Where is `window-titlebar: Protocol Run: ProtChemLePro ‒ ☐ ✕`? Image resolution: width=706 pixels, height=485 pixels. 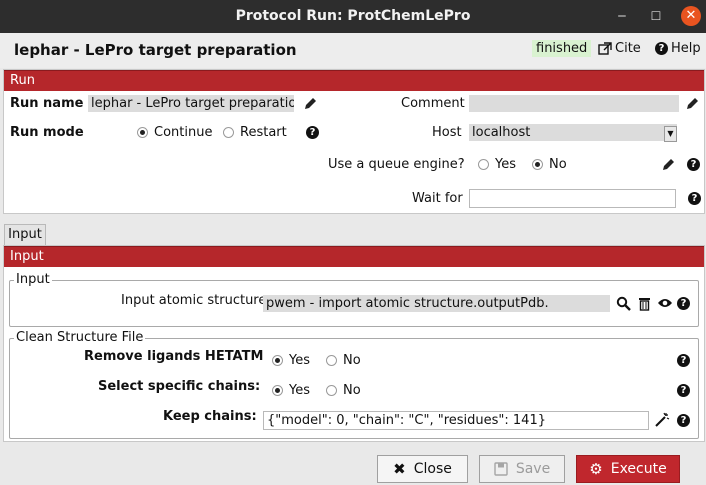
window-titlebar: Protocol Run: ProtChemLePro ‒ ☐ ✕ is located at coordinates (353, 16).